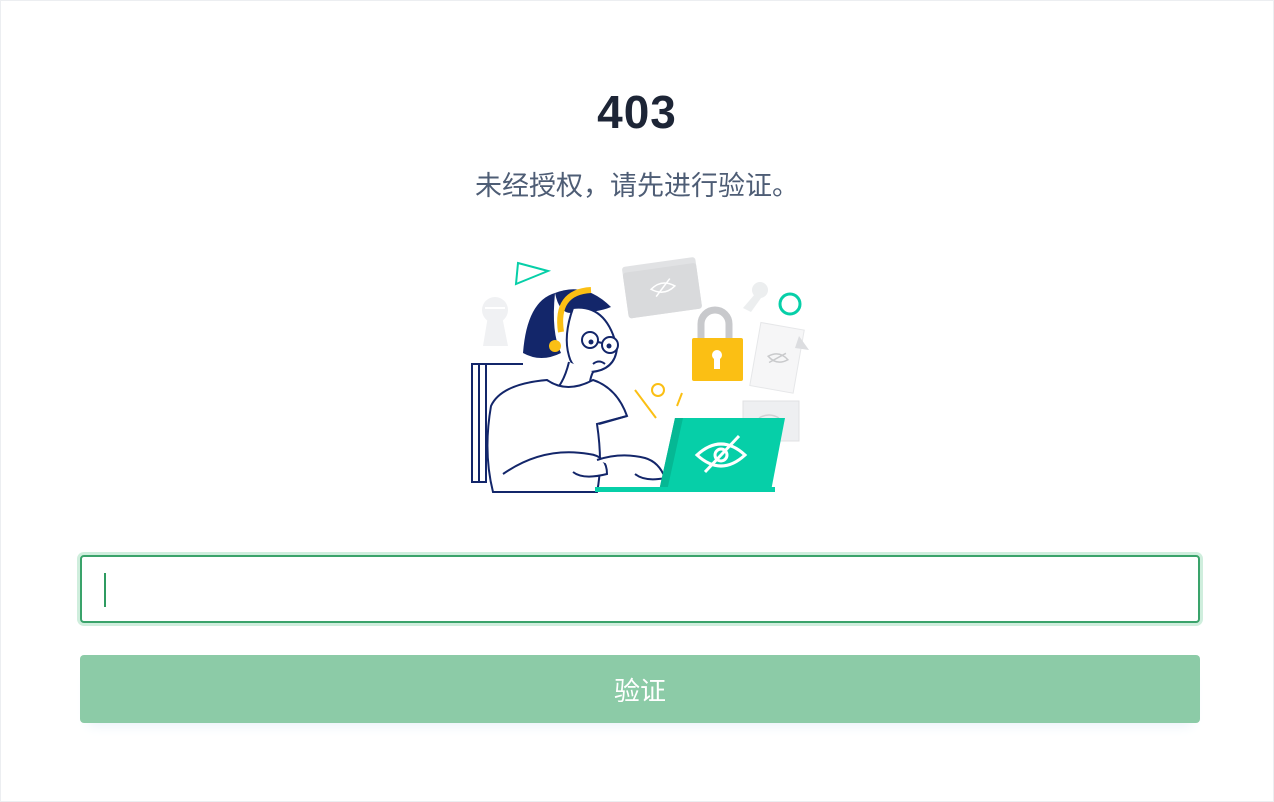  I want to click on lock-icon, so click(717, 343).